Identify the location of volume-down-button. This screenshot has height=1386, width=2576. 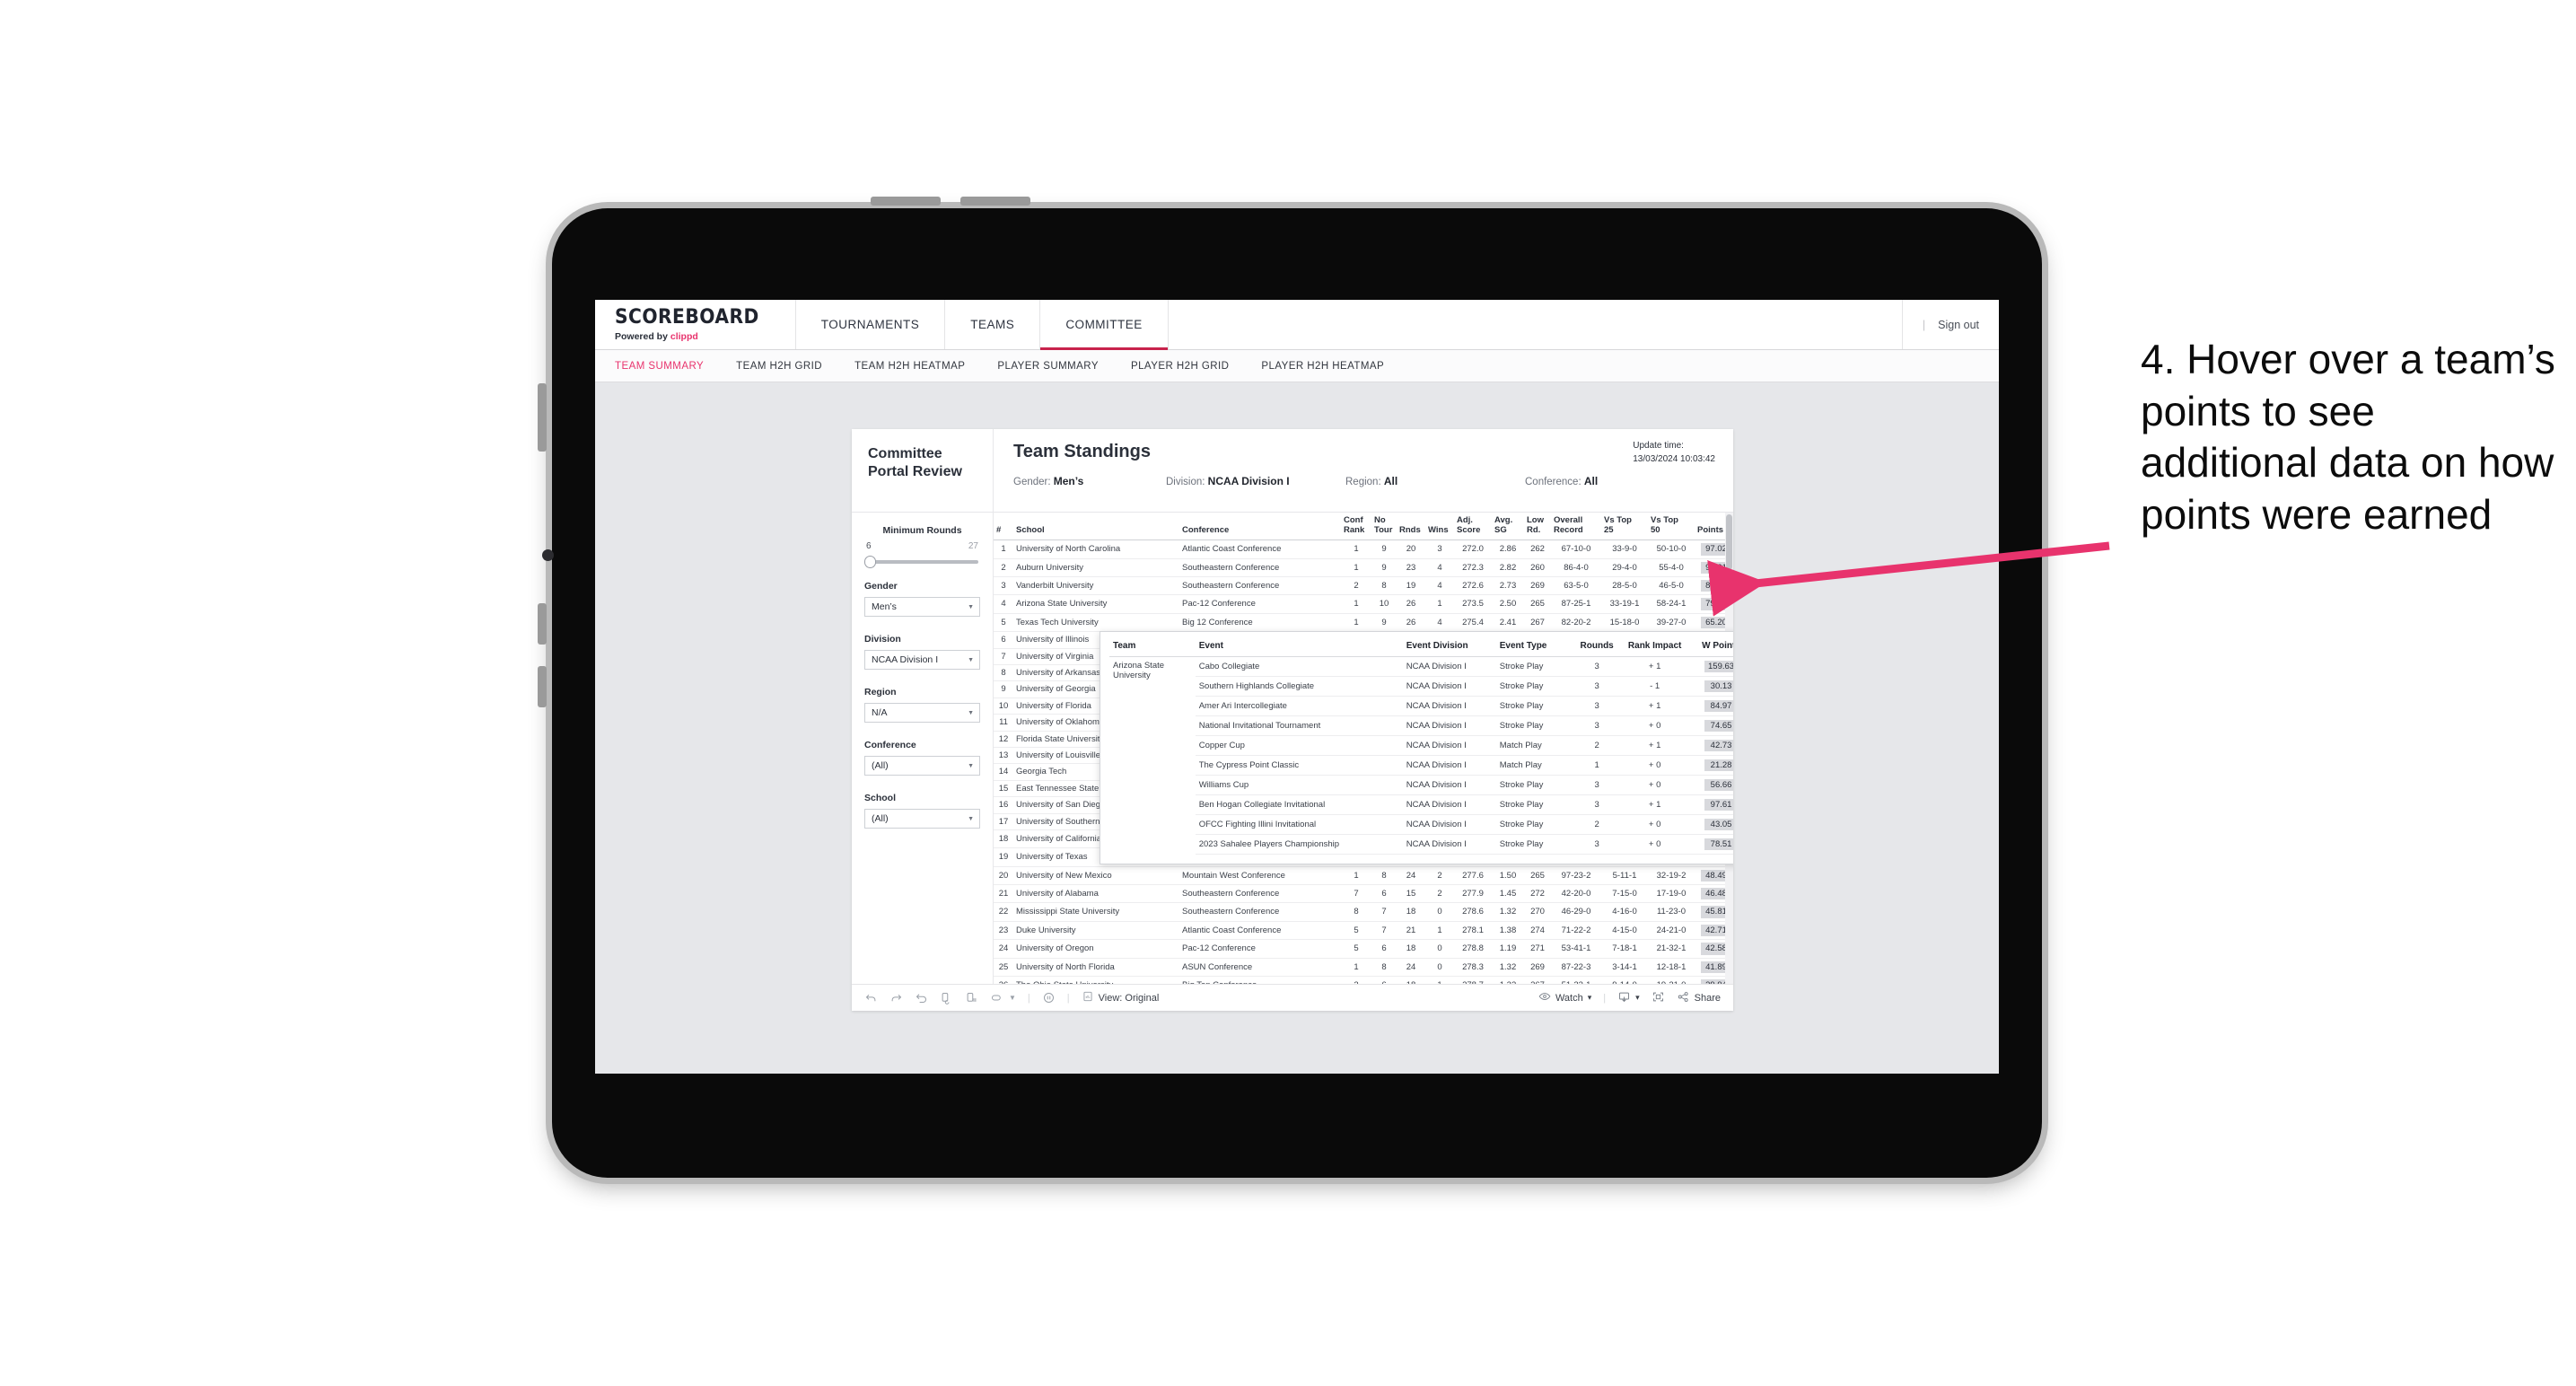
(995, 201).